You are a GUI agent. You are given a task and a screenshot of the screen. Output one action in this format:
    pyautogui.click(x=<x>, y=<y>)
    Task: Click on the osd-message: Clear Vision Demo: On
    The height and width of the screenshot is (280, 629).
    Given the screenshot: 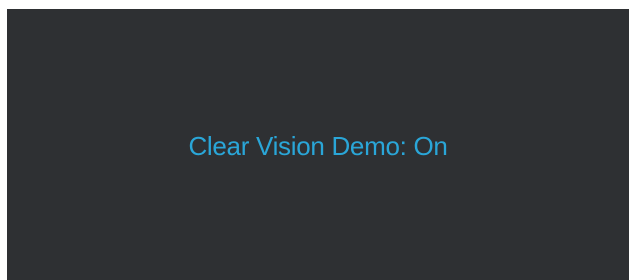 What is the action you would take?
    pyautogui.click(x=318, y=146)
    